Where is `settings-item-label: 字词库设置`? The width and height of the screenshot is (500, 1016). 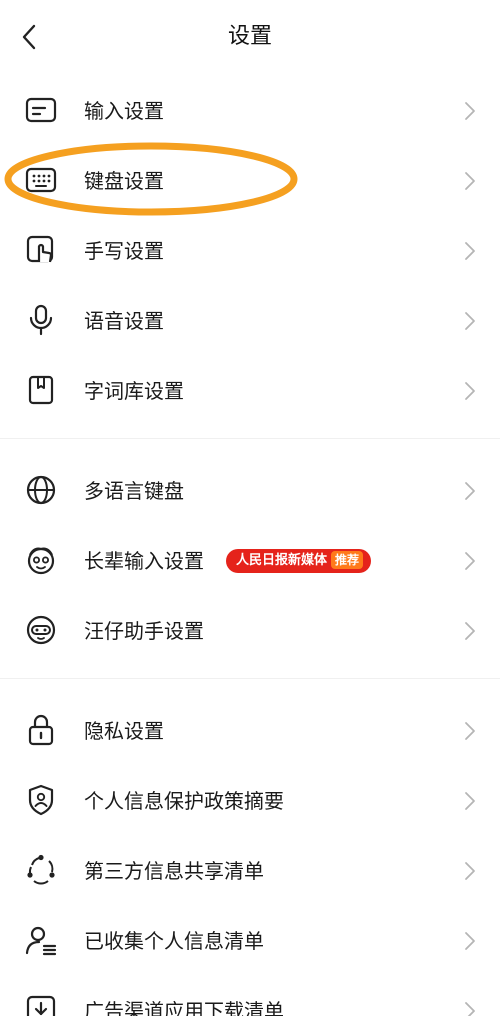
settings-item-label: 字词库设置 is located at coordinates (134, 391).